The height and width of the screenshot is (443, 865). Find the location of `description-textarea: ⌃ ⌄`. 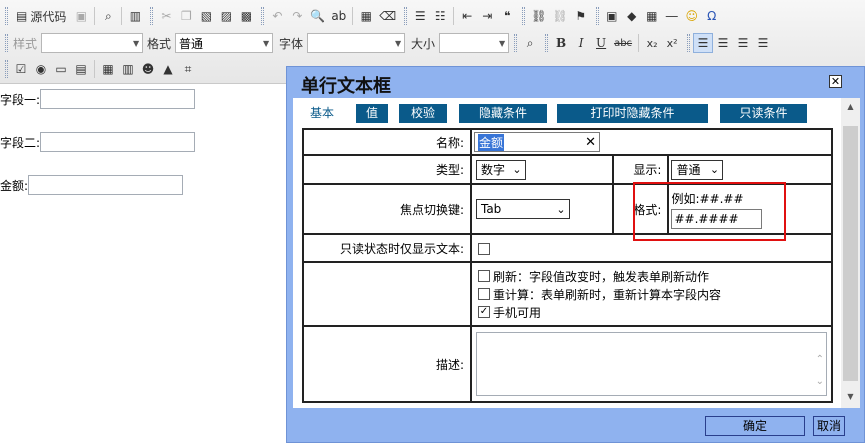

description-textarea: ⌃ ⌄ is located at coordinates (651, 364).